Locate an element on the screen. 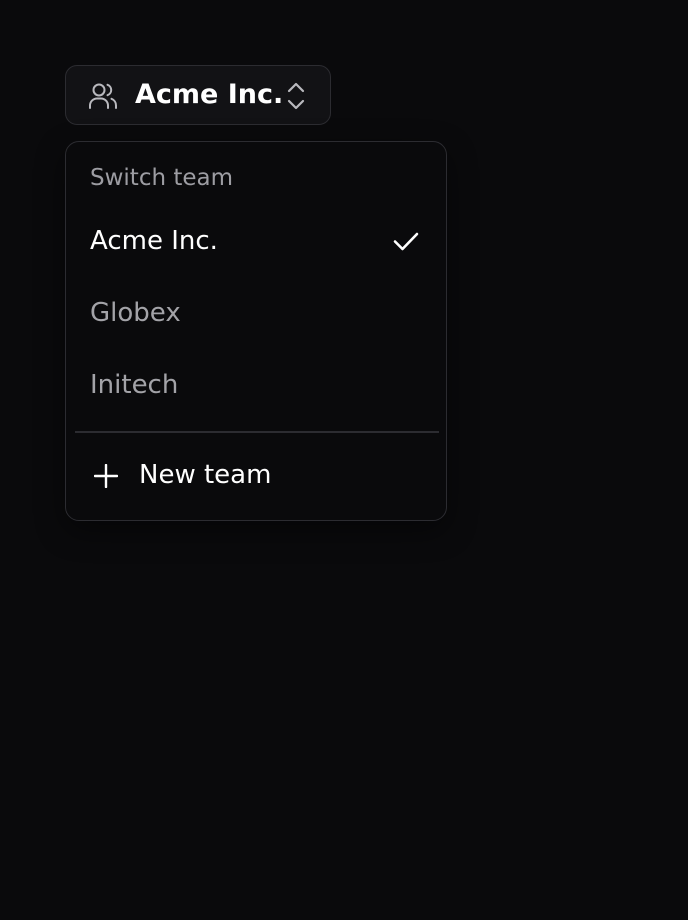 This screenshot has height=920, width=688. menu-item-label: Globex is located at coordinates (135, 313).